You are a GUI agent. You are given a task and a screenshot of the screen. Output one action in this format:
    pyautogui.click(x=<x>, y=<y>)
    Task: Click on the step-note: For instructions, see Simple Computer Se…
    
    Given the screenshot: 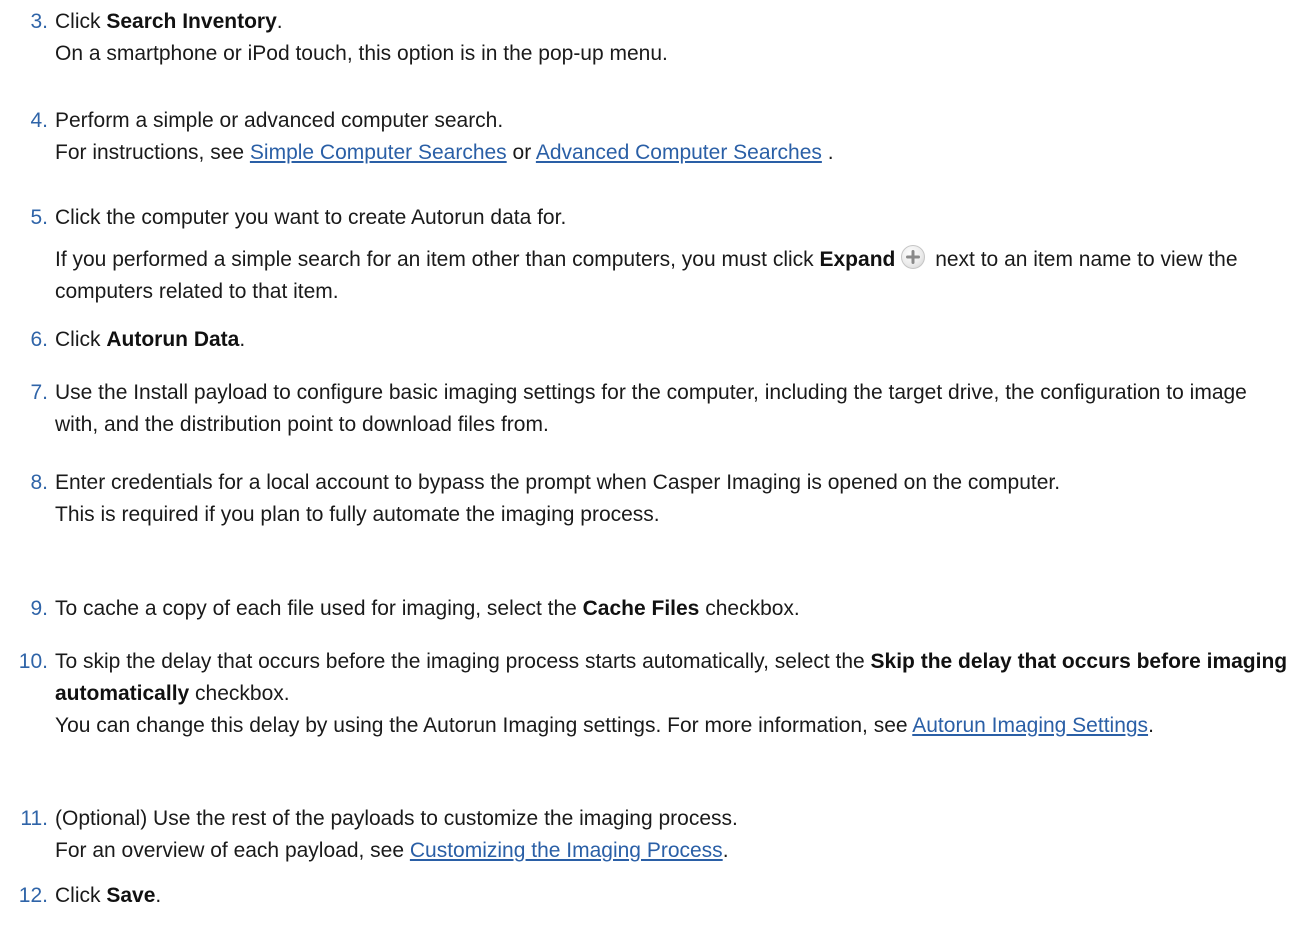 What is the action you would take?
    pyautogui.click(x=444, y=152)
    